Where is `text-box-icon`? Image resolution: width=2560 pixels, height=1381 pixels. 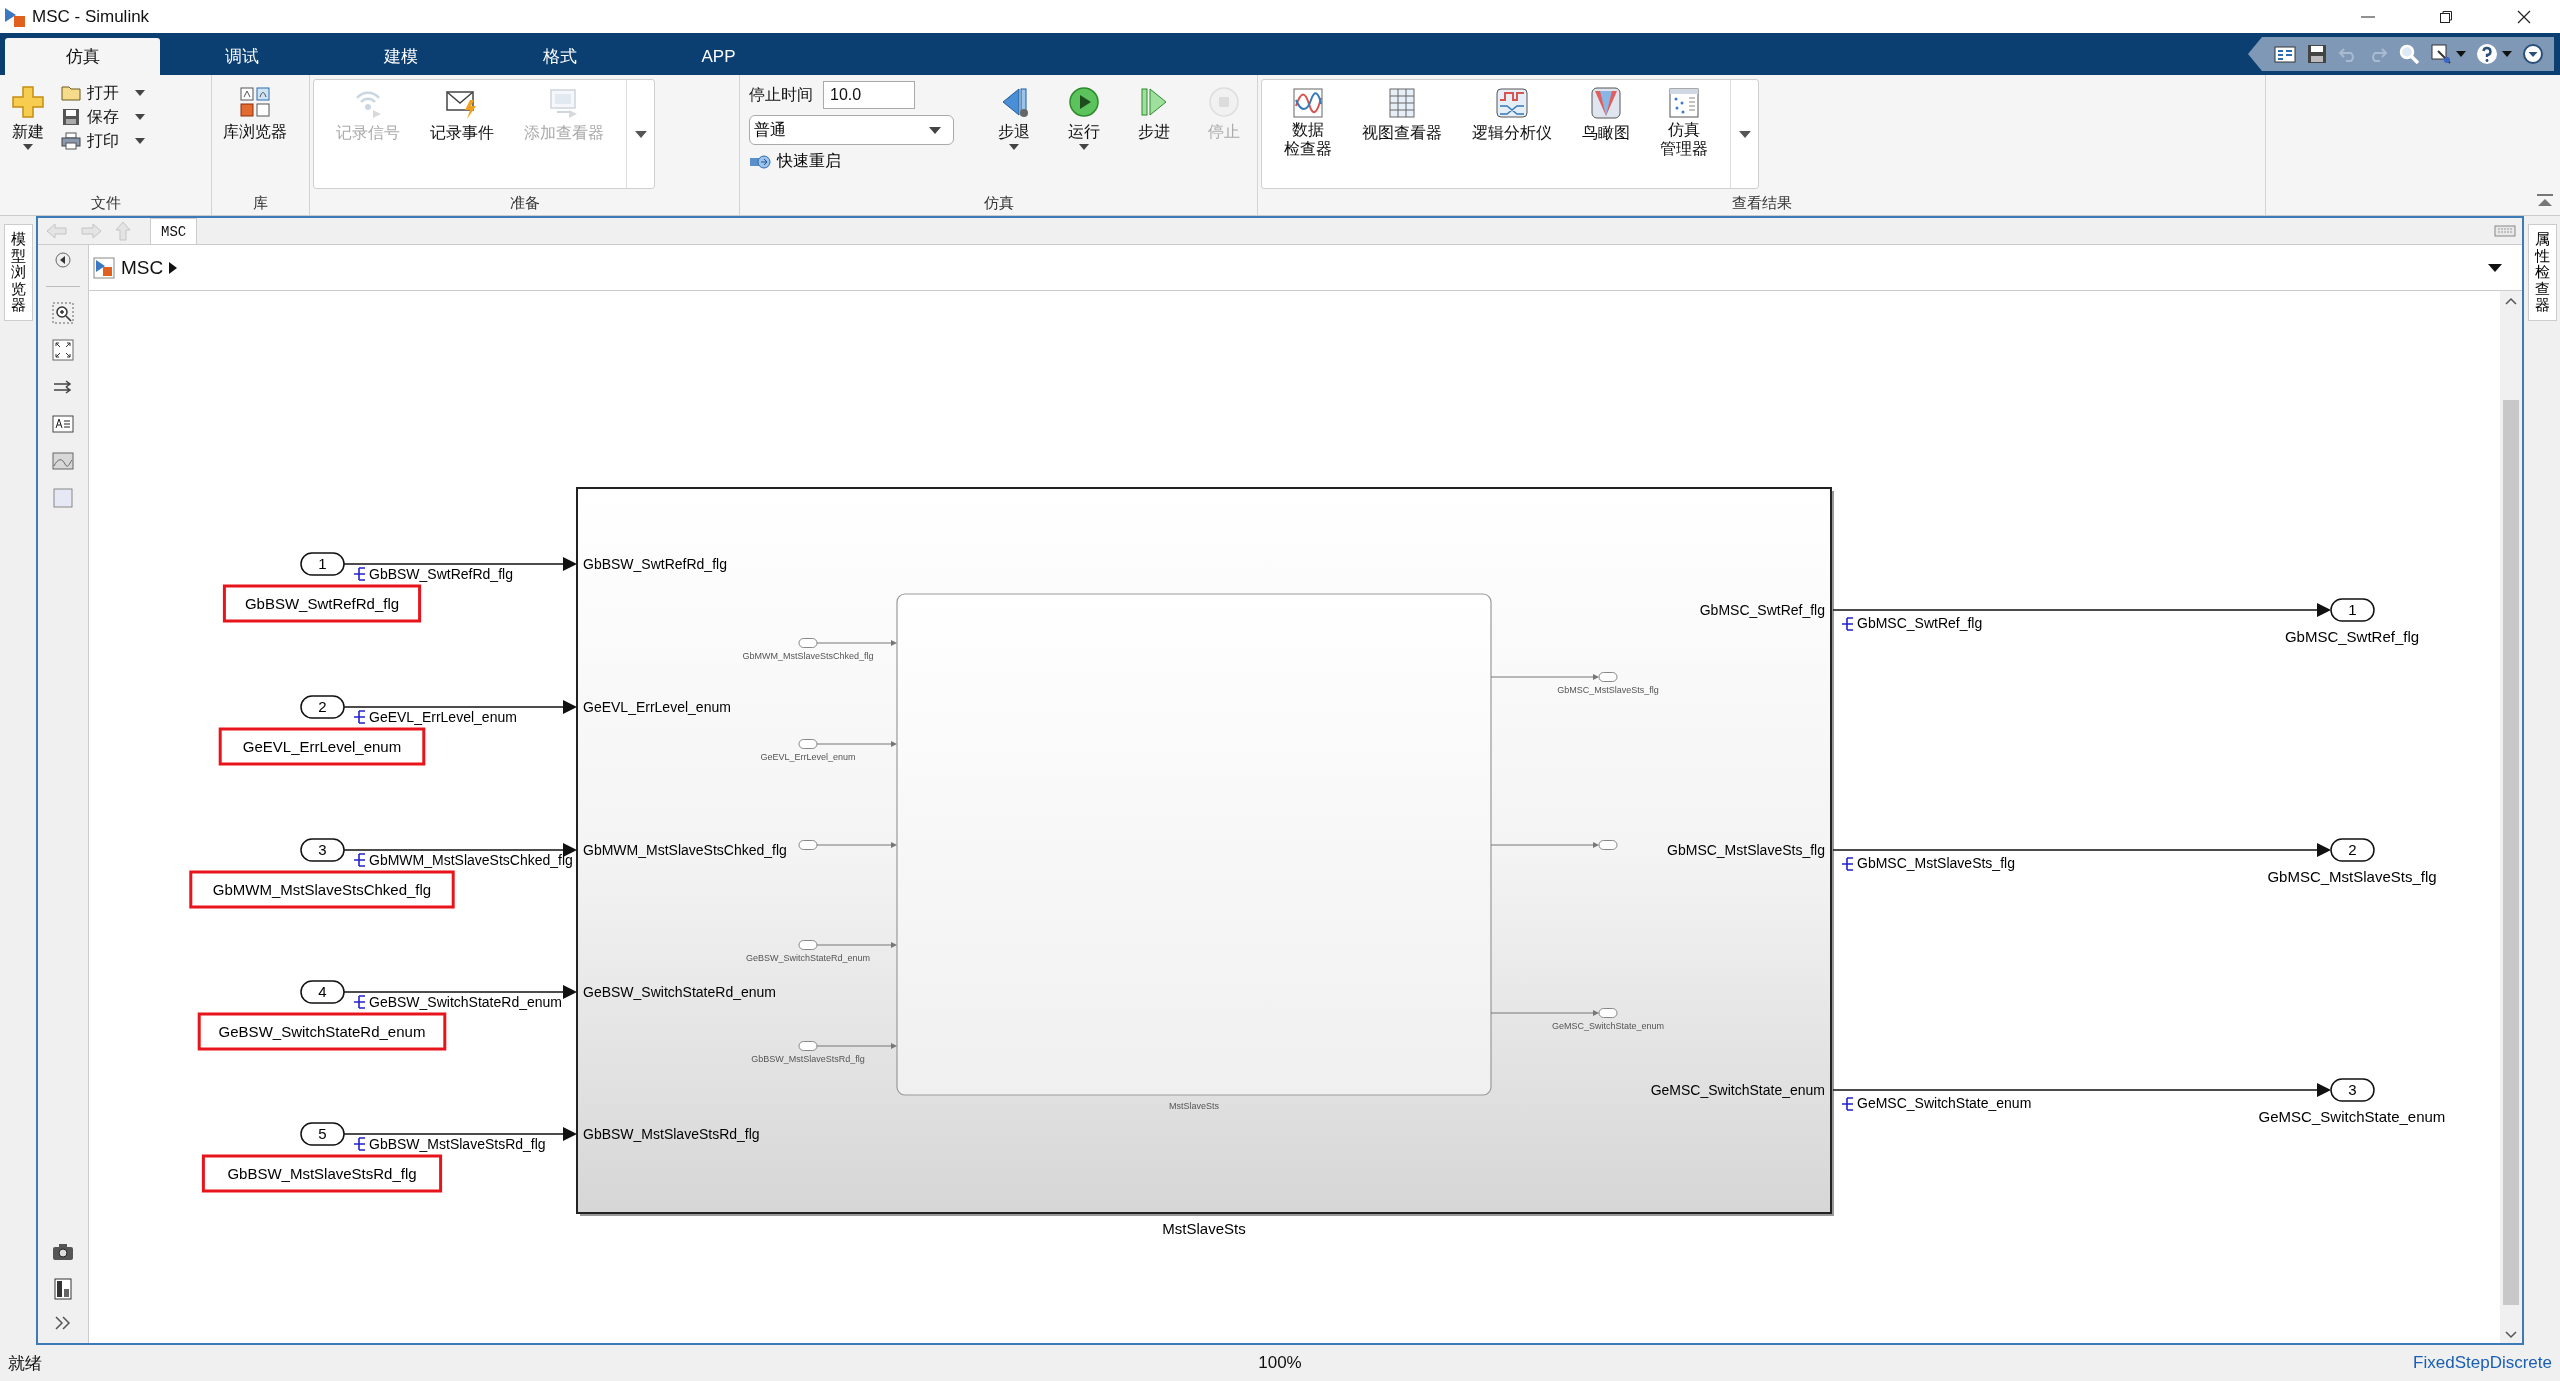 text-box-icon is located at coordinates (63, 424).